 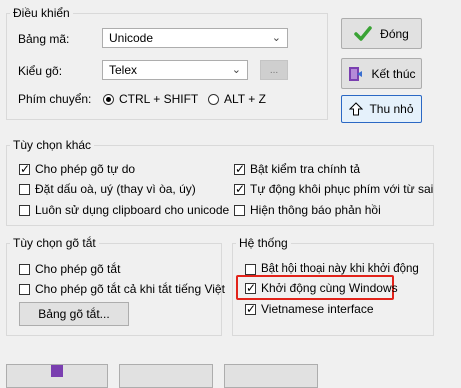 What do you see at coordinates (356, 109) in the screenshot?
I see `arrow-up-icon` at bounding box center [356, 109].